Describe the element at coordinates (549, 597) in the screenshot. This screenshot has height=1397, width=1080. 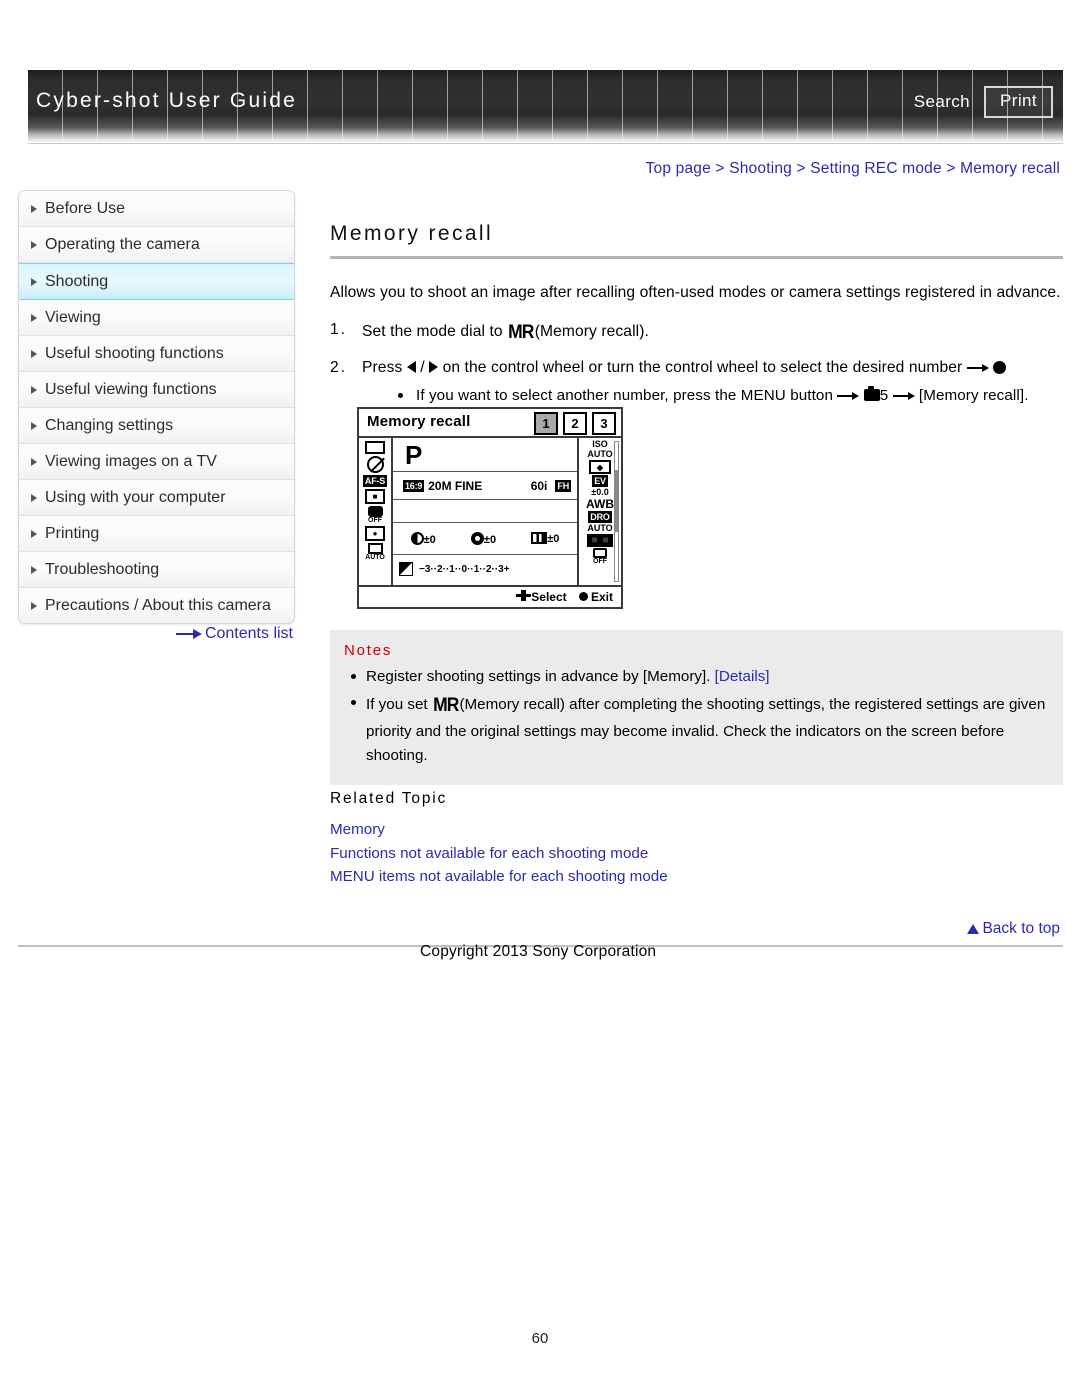
I see `lcd-select-label: Select` at that location.